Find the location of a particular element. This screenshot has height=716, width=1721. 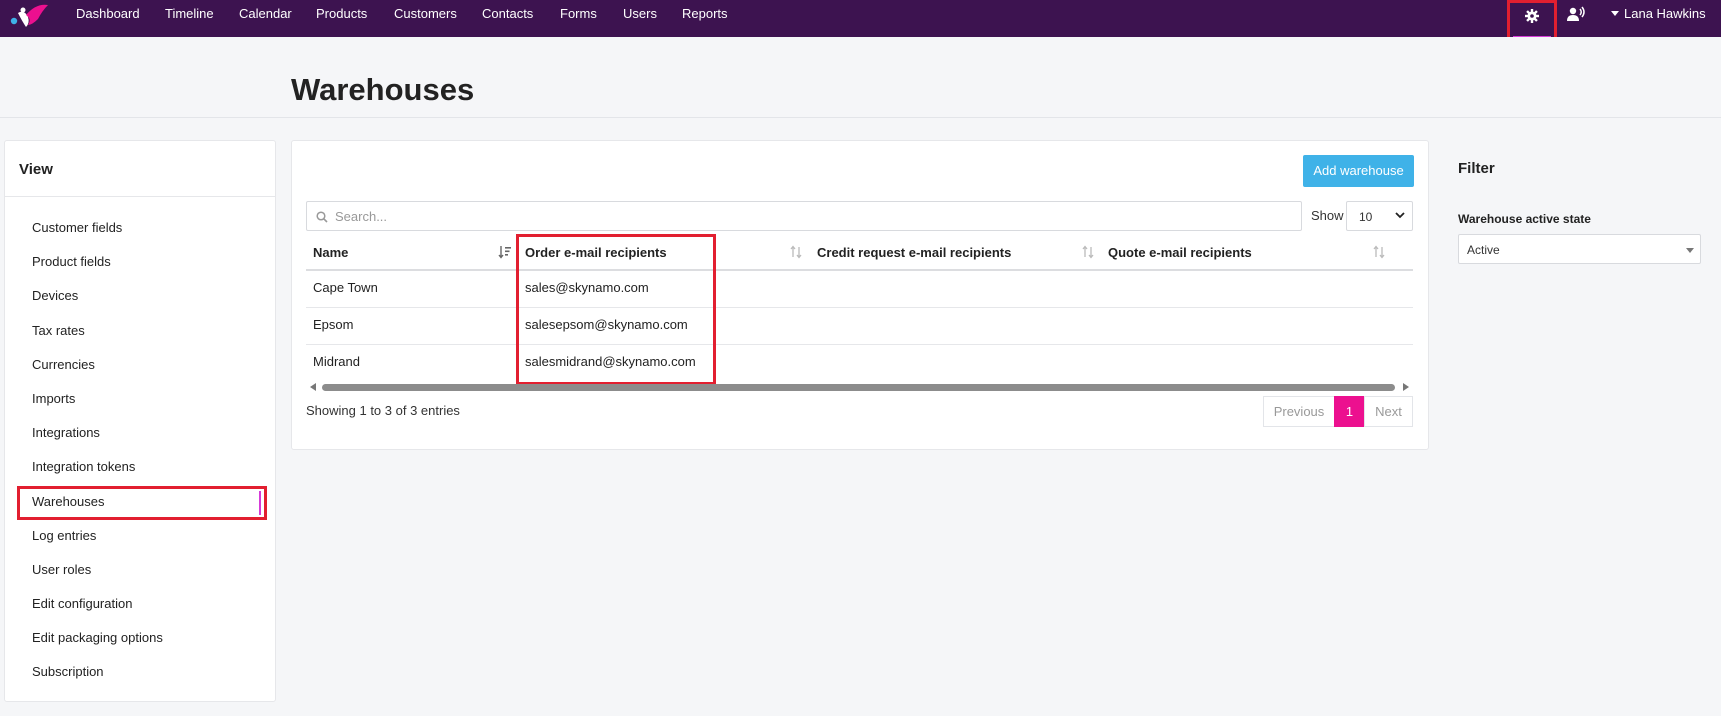

column-header-quote-recipients: Quote e-mail recipients is located at coordinates (1180, 252).